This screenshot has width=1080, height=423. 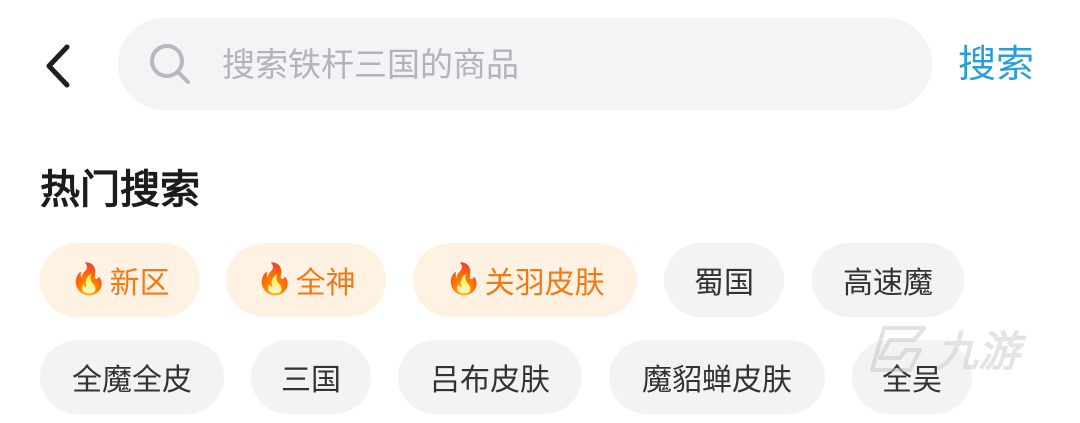 I want to click on tag-gaosumo: 高速魔, so click(x=888, y=280).